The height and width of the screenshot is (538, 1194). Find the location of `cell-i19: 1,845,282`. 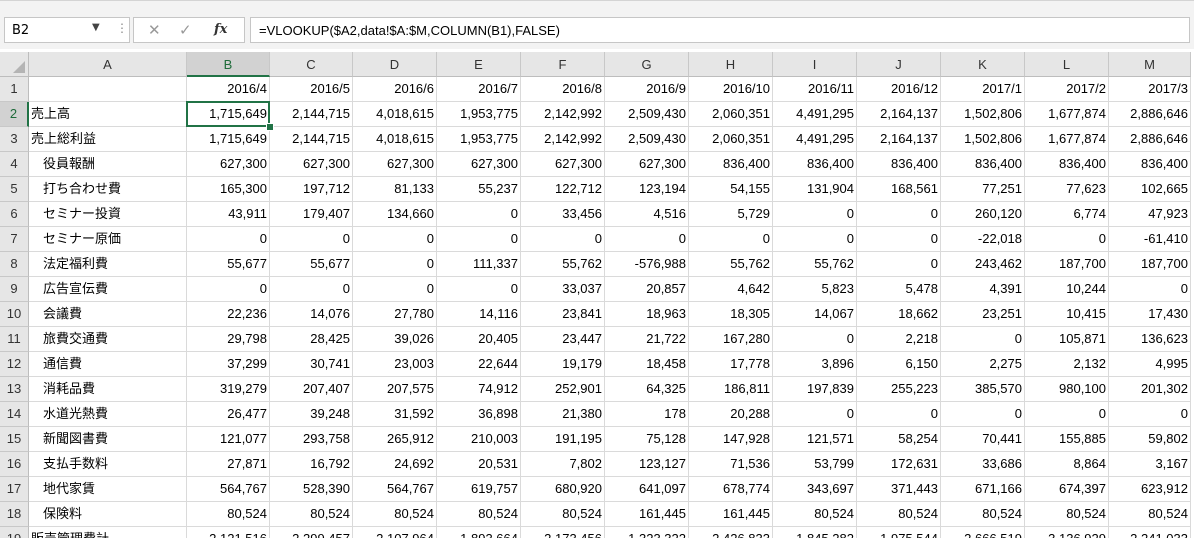

cell-i19: 1,845,282 is located at coordinates (815, 532).